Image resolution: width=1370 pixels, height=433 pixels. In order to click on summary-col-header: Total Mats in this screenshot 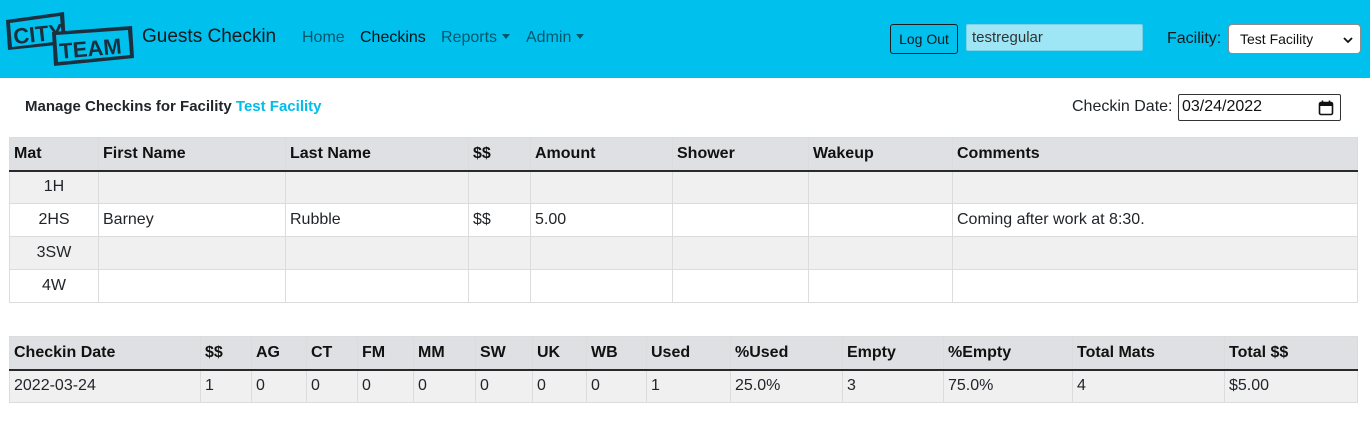, I will do `click(1148, 353)`.